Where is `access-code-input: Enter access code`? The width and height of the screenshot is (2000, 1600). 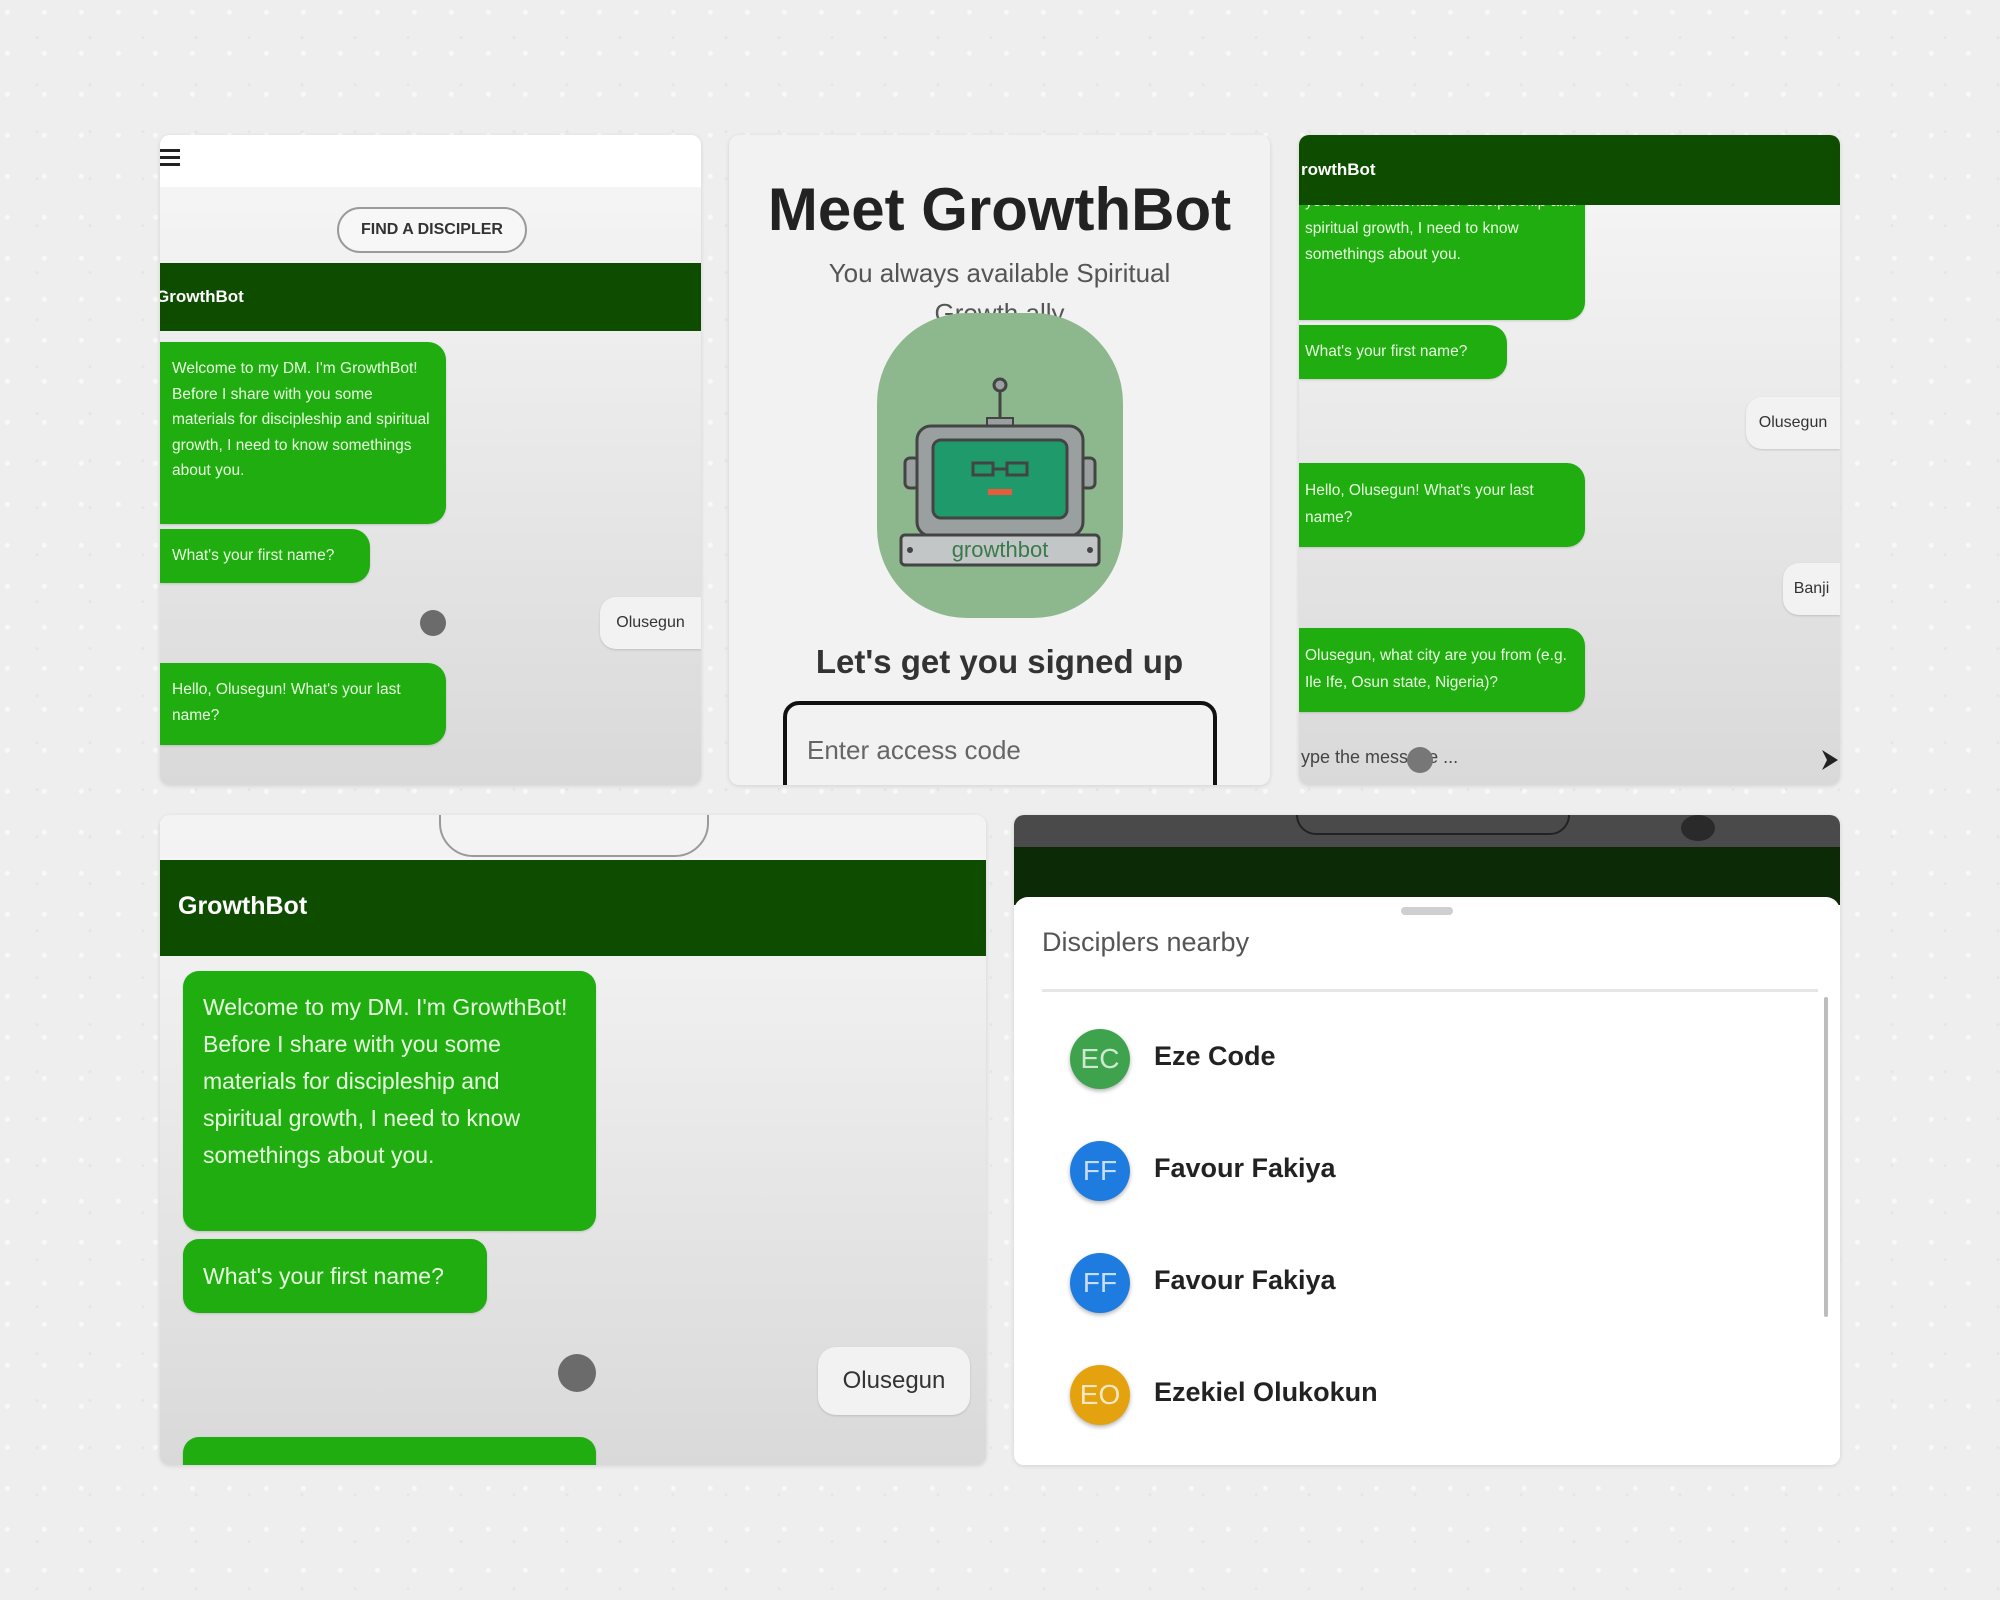 access-code-input: Enter access code is located at coordinates (1000, 743).